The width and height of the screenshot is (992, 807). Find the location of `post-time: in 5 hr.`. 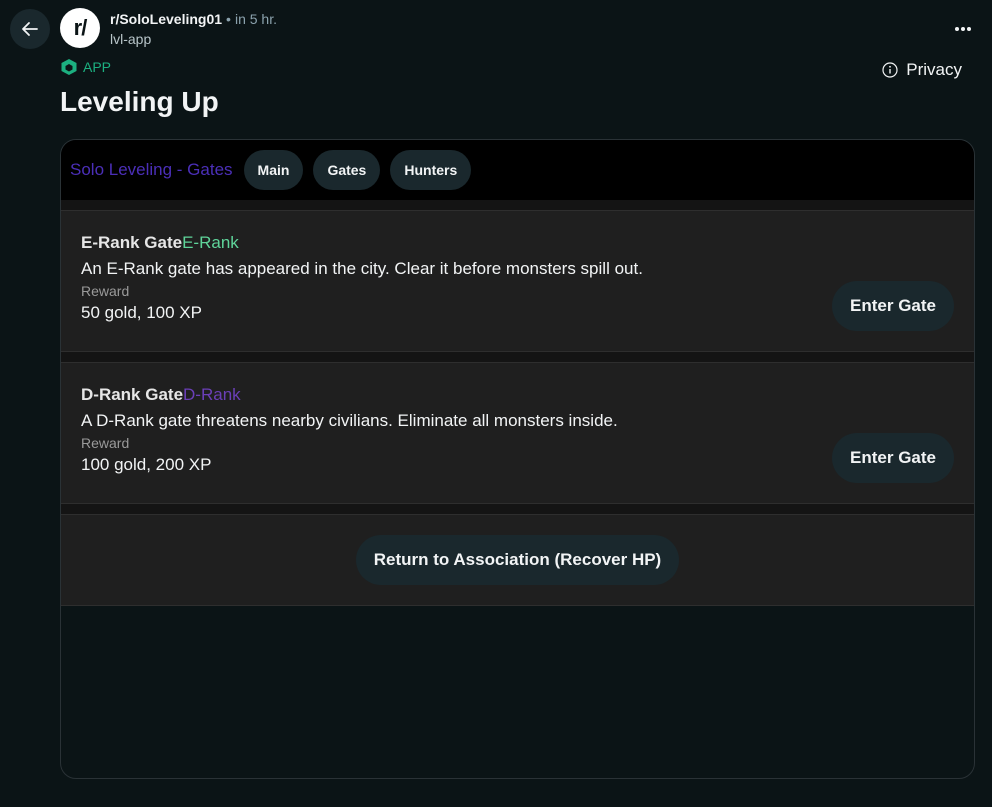

post-time: in 5 hr. is located at coordinates (255, 19).